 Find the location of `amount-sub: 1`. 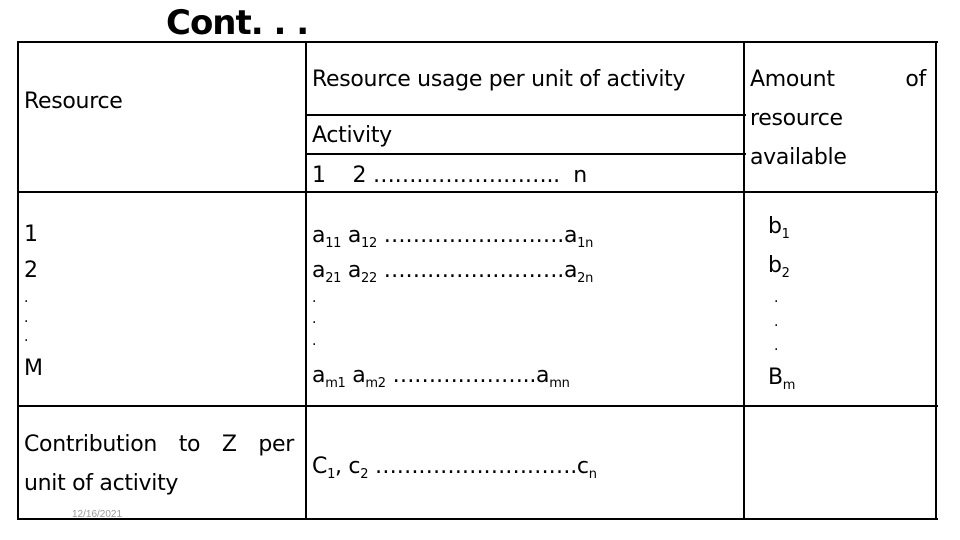

amount-sub: 1 is located at coordinates (785, 234).